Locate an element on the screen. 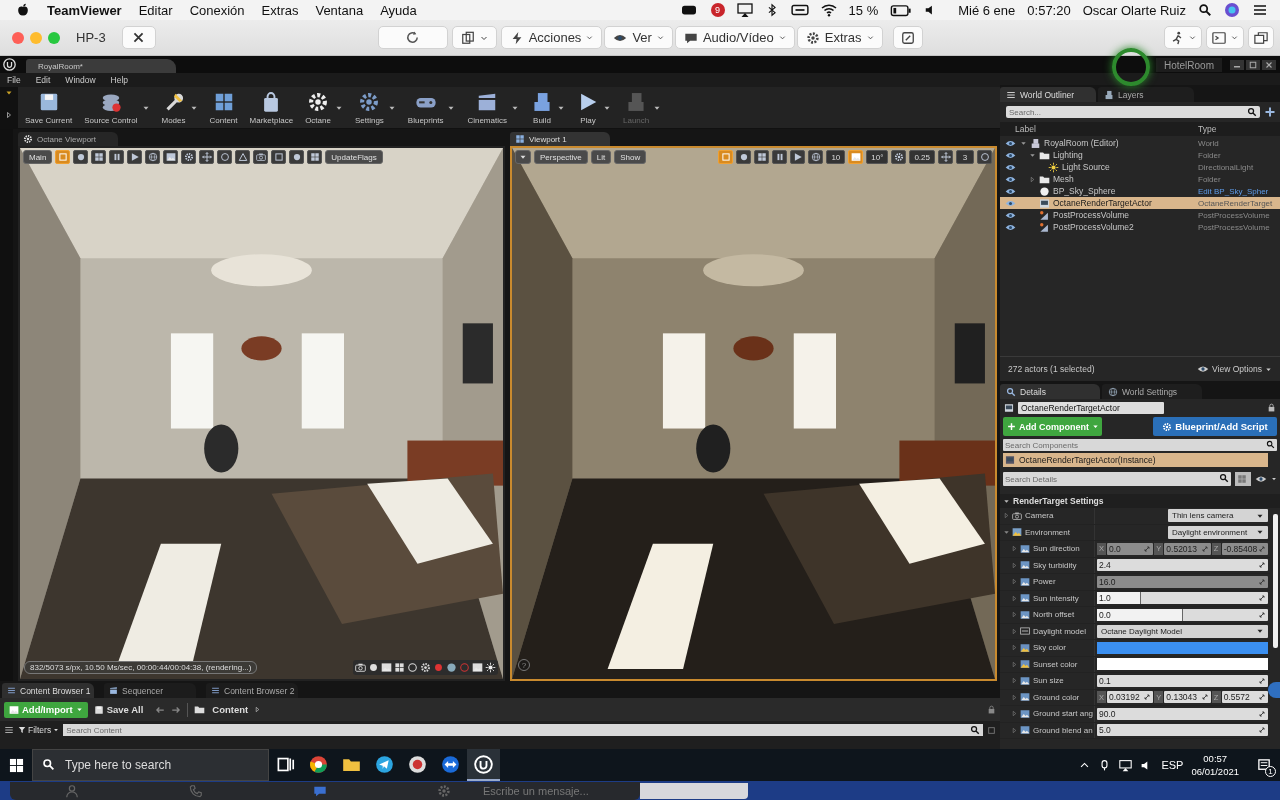  search-box: Type here to search is located at coordinates (150, 765).